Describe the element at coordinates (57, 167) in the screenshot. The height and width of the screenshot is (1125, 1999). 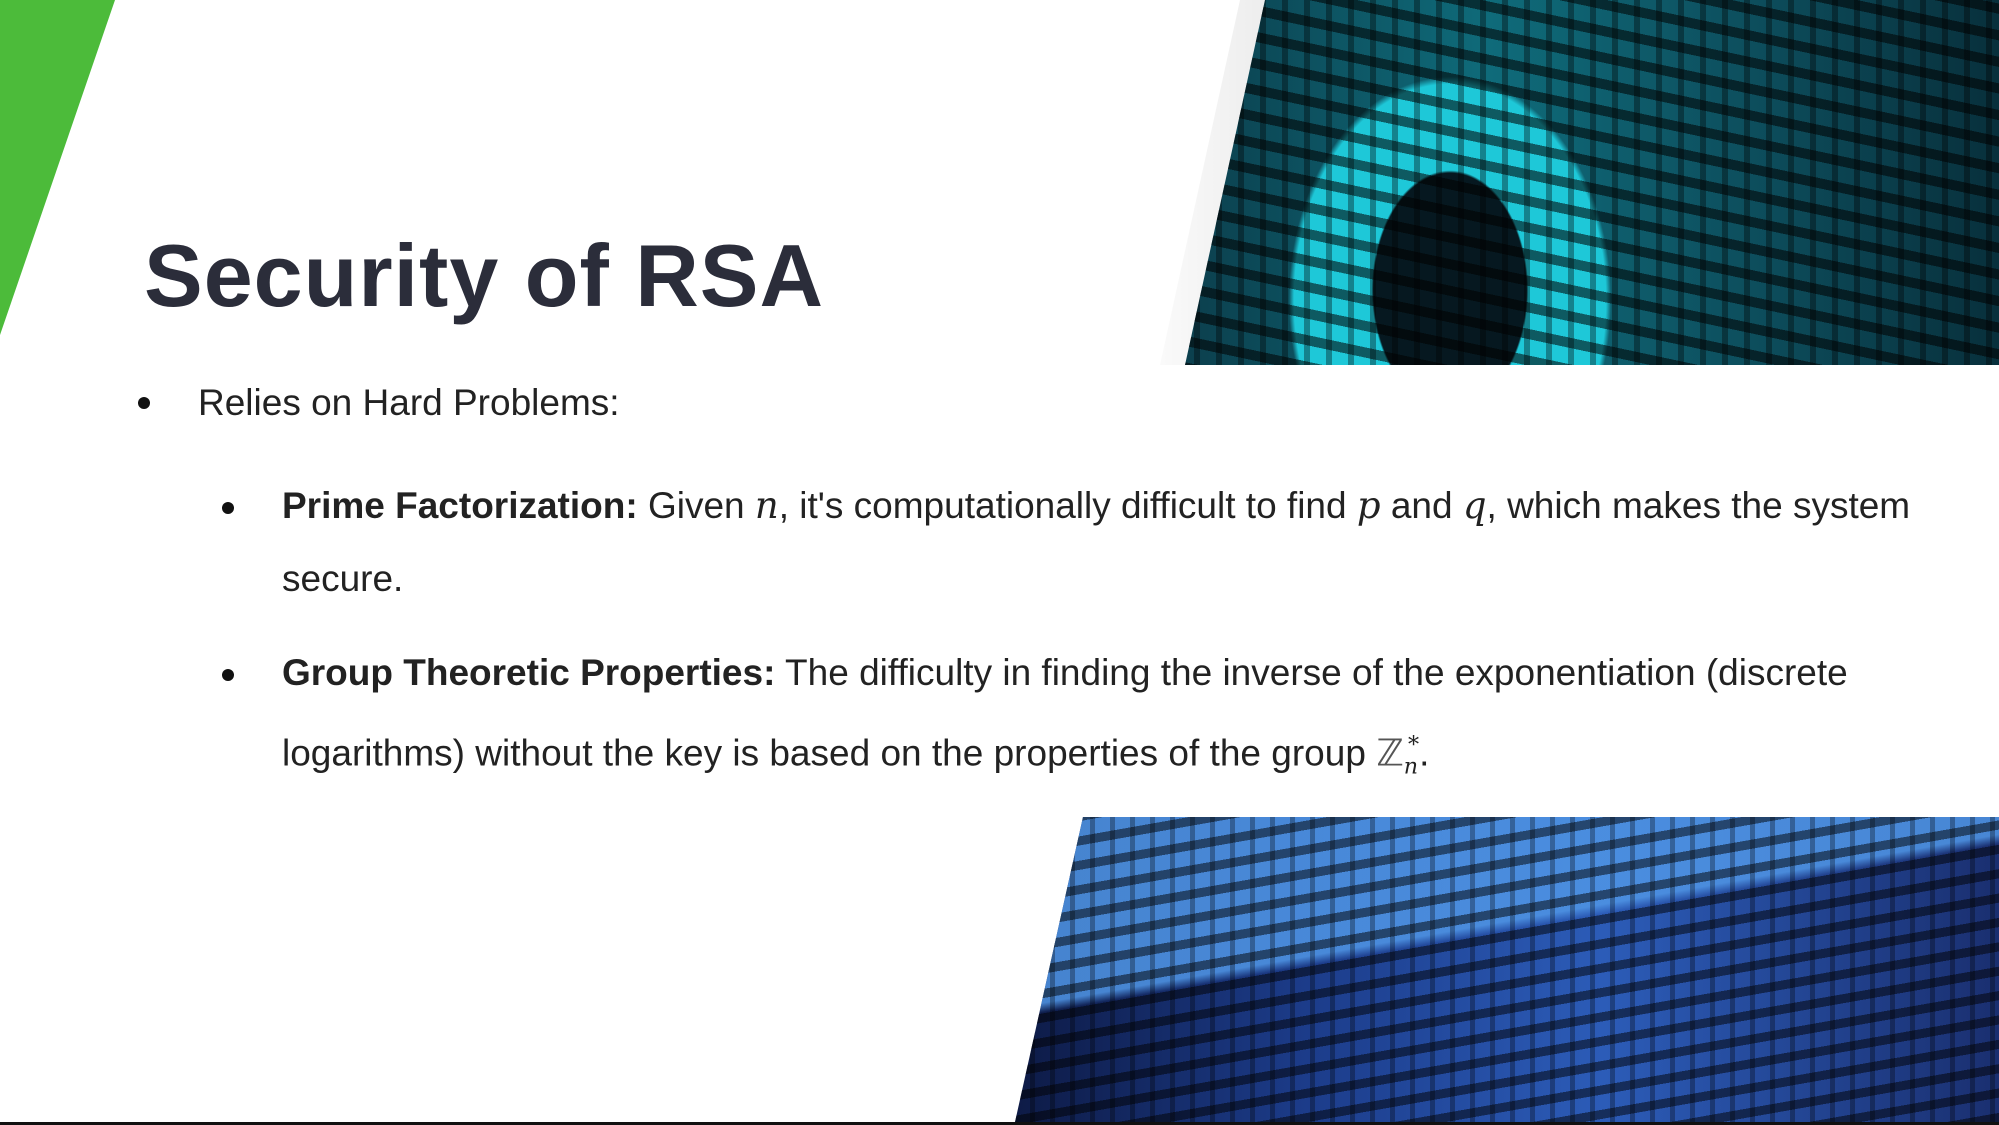
I see `green-accent-shape` at that location.